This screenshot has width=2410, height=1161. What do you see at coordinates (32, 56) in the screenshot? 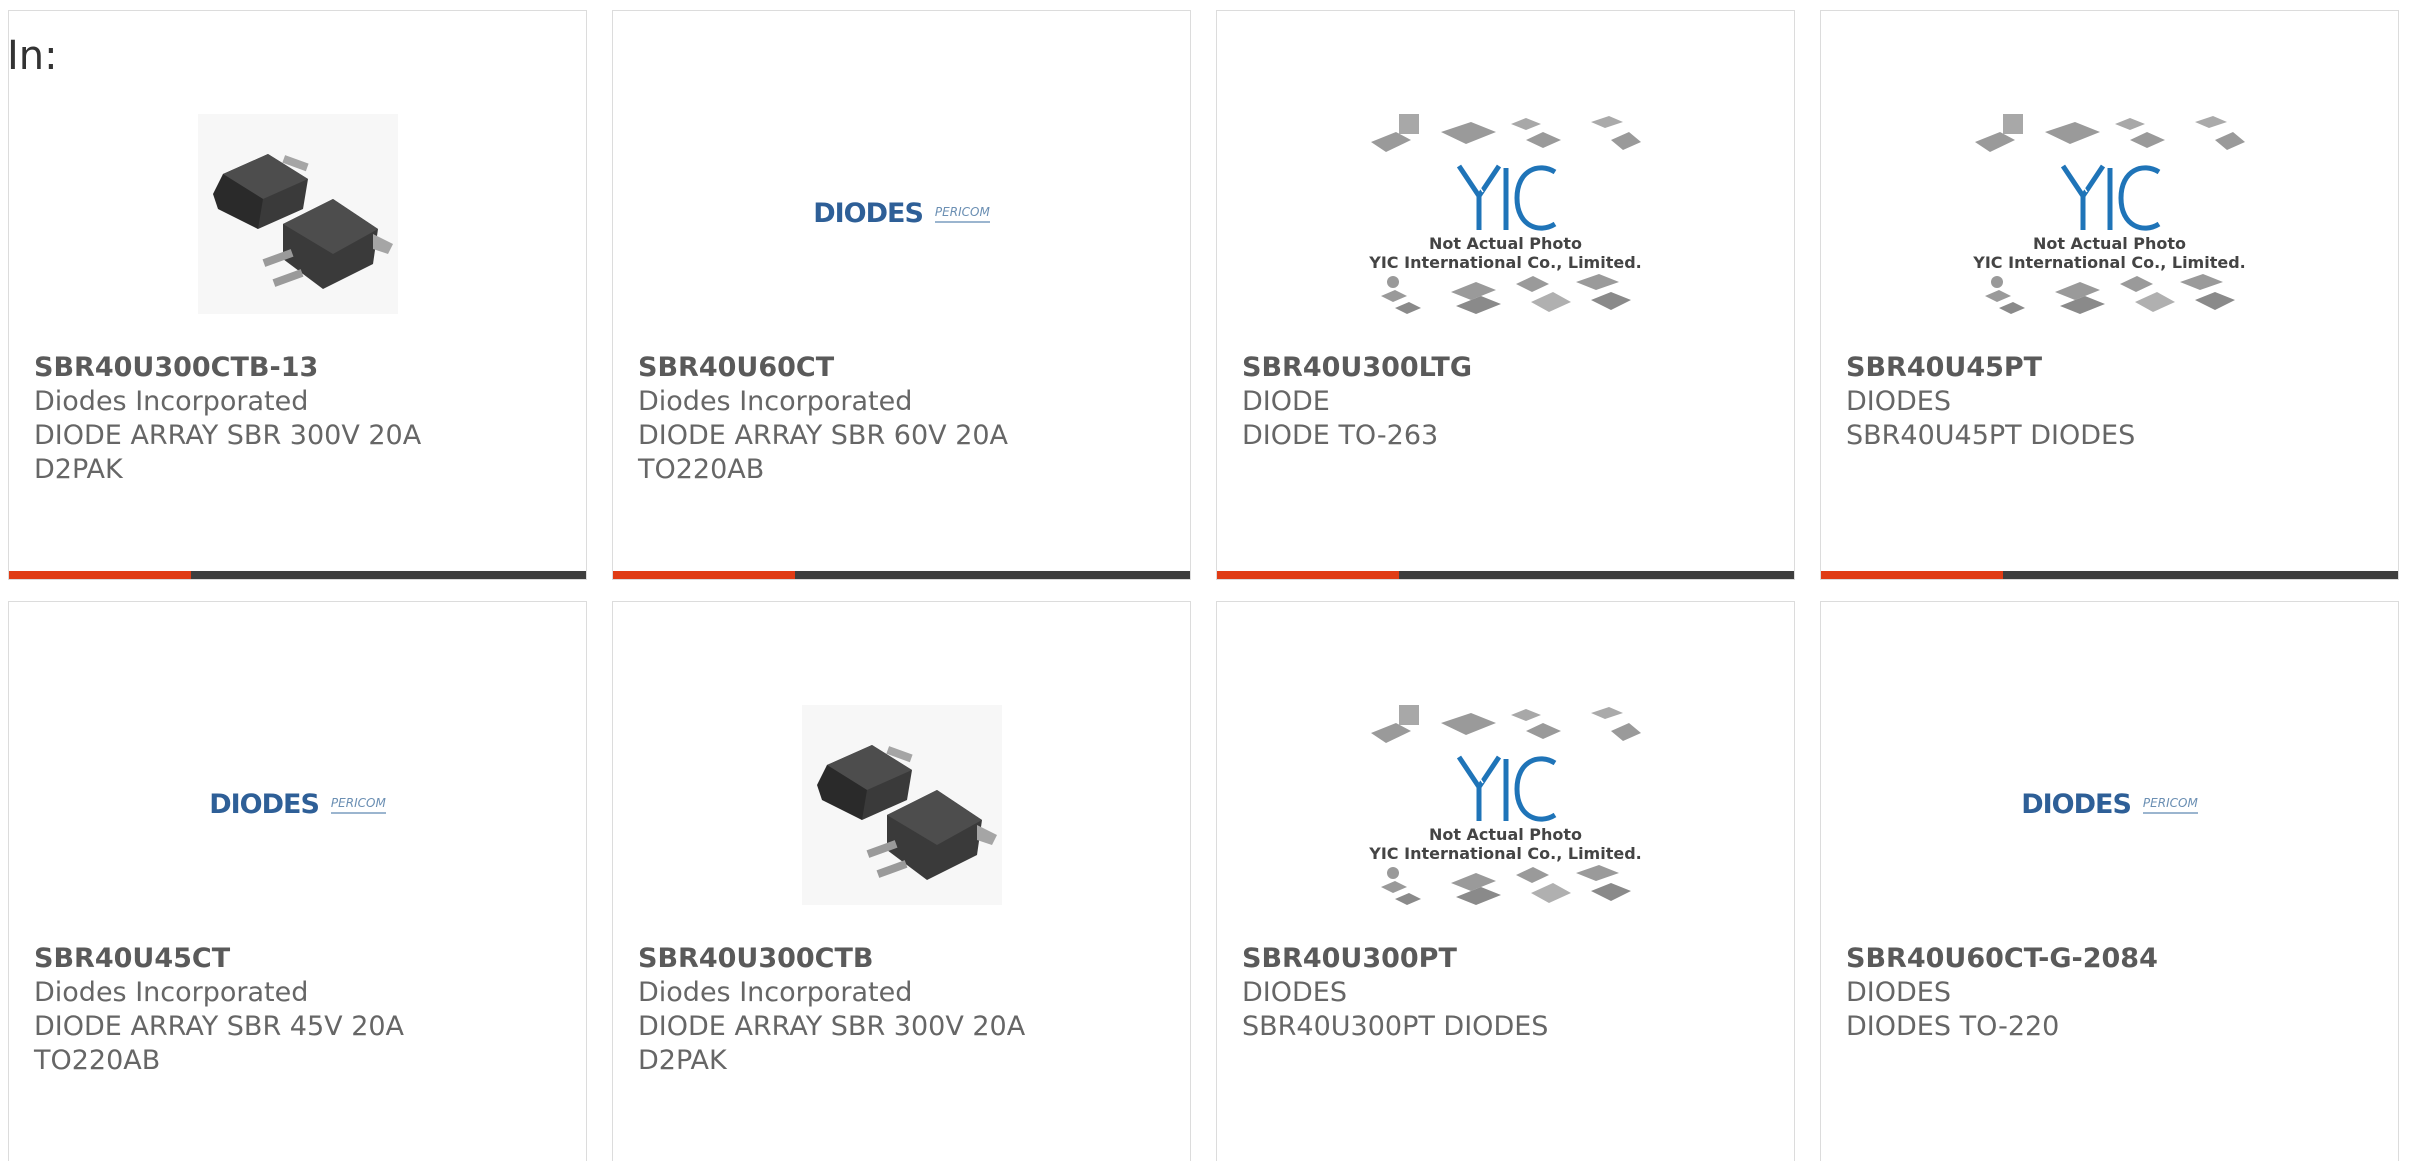
I see `in-label: In:` at bounding box center [32, 56].